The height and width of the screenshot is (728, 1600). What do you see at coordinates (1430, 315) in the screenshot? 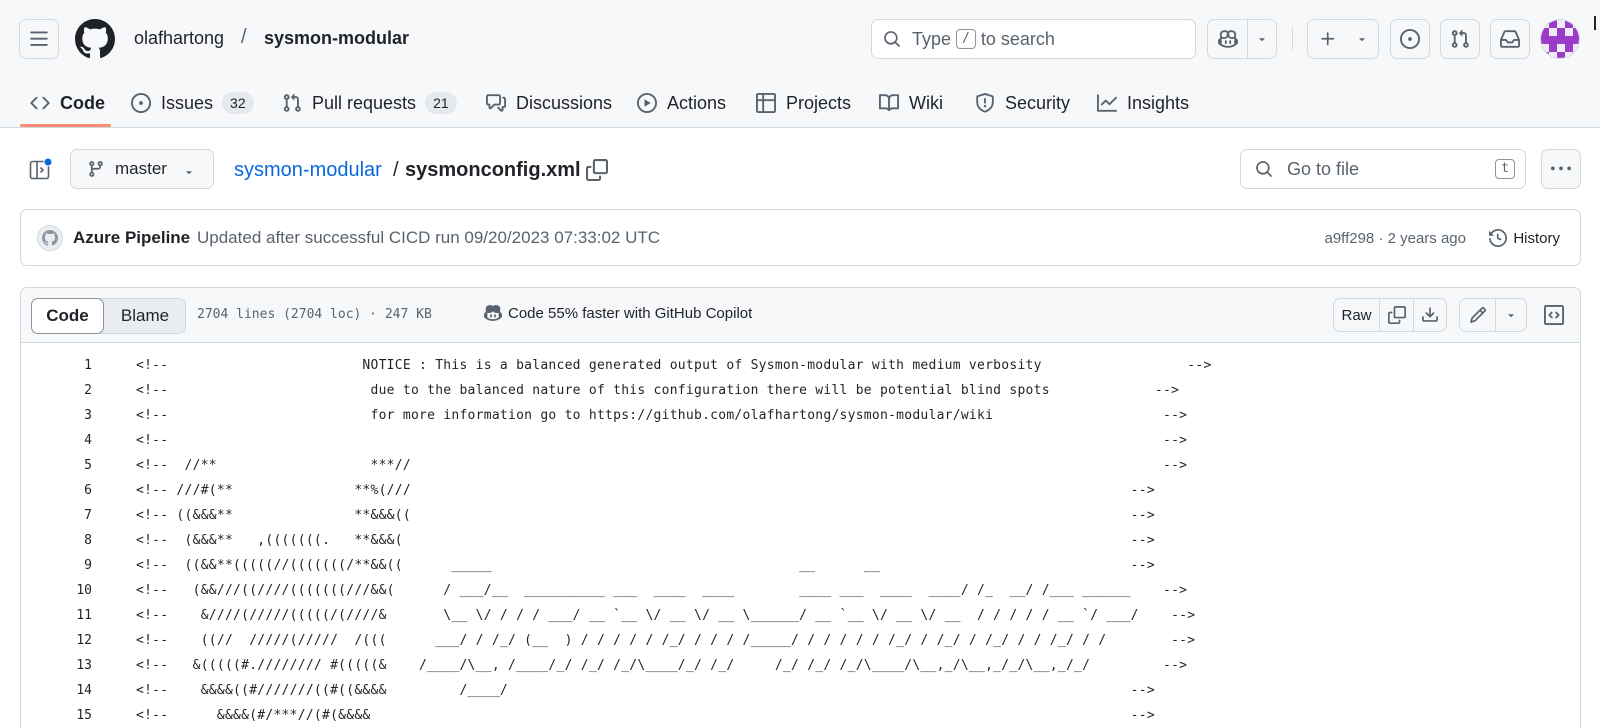
I see `download-button` at bounding box center [1430, 315].